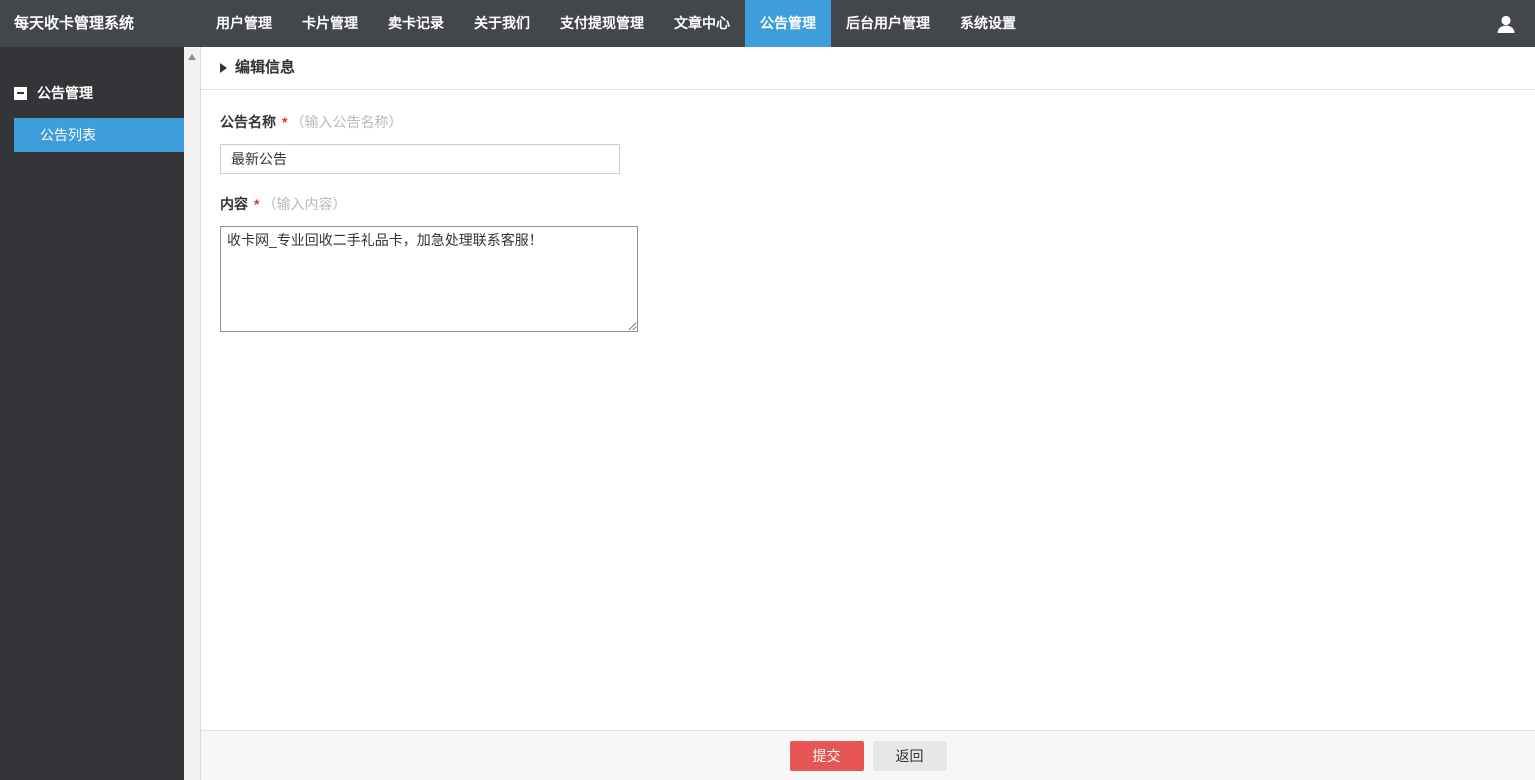  Describe the element at coordinates (92, 413) in the screenshot. I see `sidebar: 公告管理 公告列表` at that location.